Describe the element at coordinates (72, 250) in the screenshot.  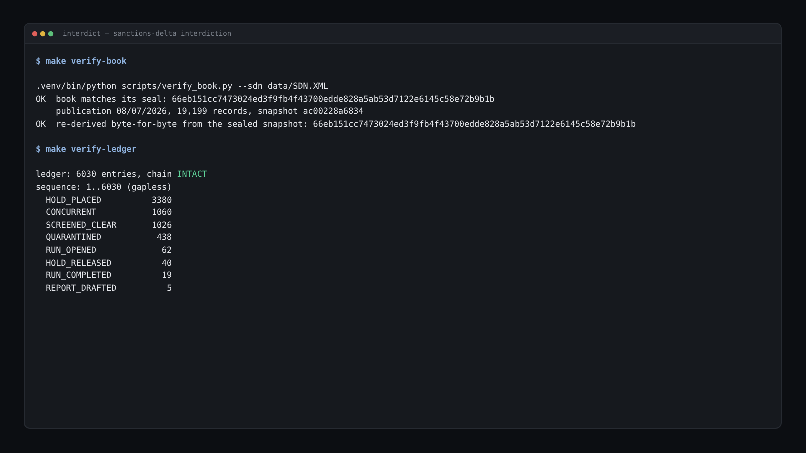
I see `count-label: RUN_OPENED` at that location.